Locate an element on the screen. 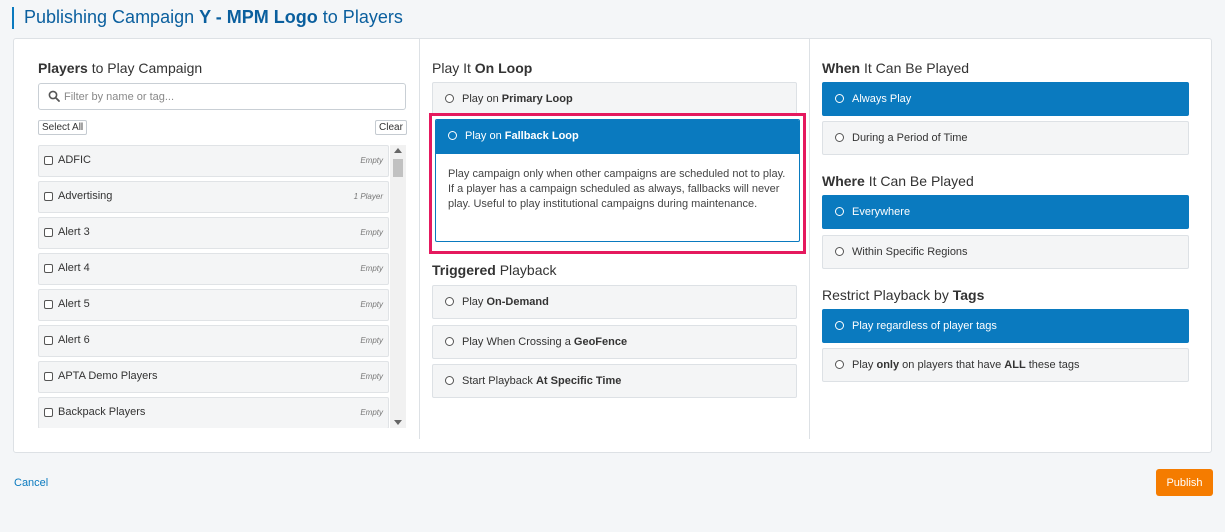 The width and height of the screenshot is (1225, 532). option-label: Play on Primary Loop is located at coordinates (517, 99).